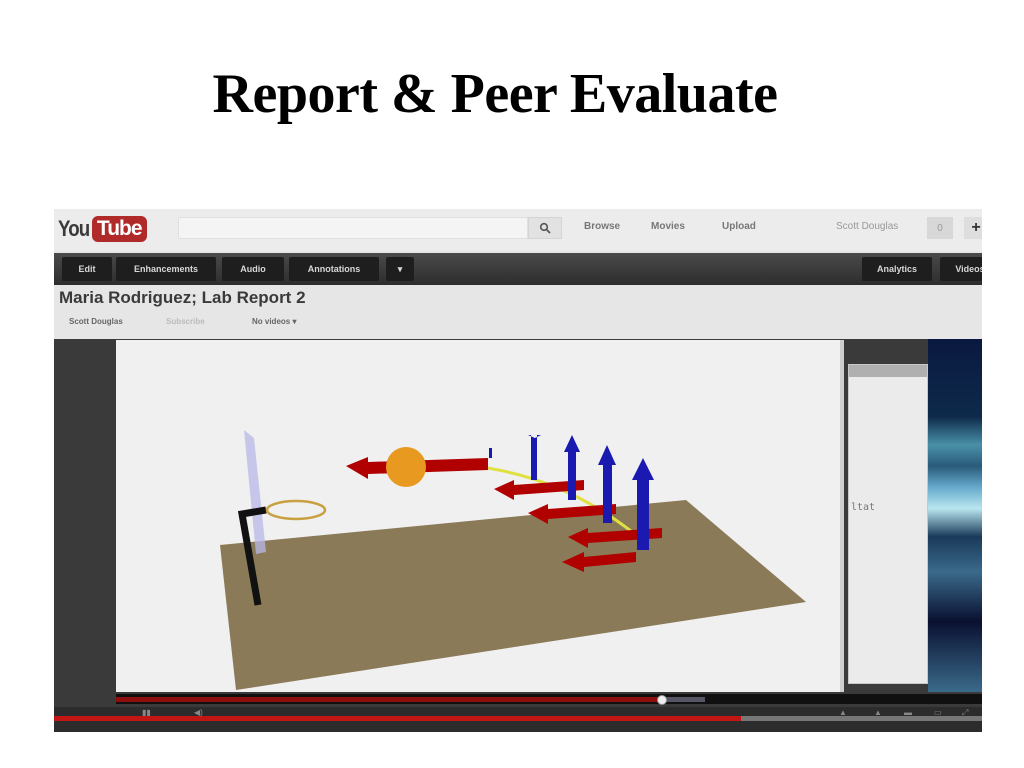  I want to click on ball, so click(406, 467).